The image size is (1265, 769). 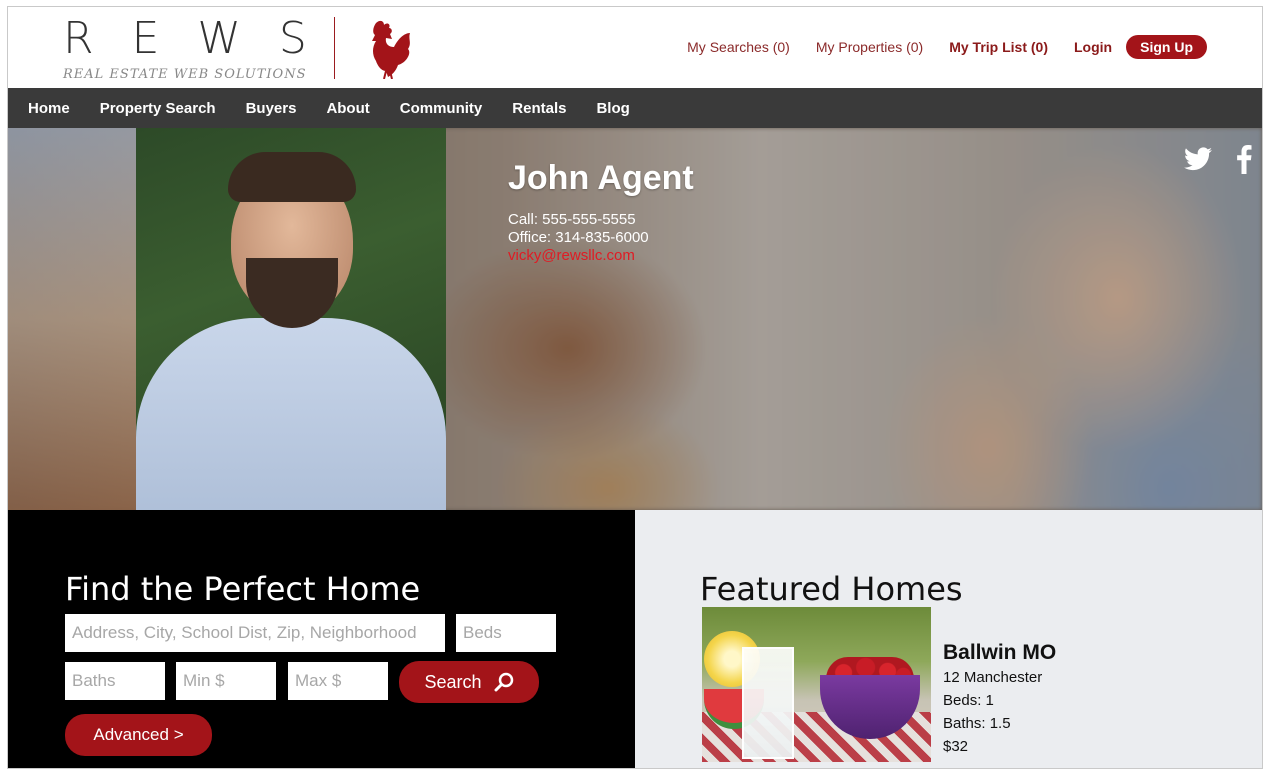 I want to click on login-link: Login, so click(x=1093, y=47).